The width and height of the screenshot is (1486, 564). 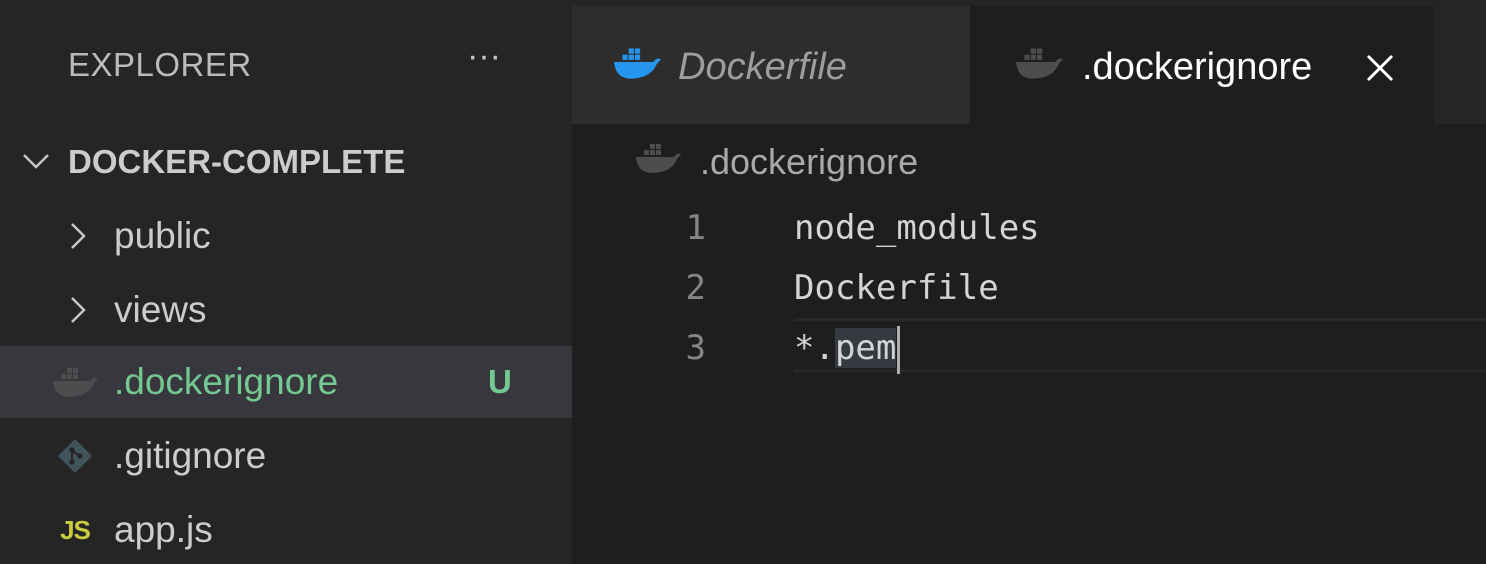 What do you see at coordinates (1029, 348) in the screenshot?
I see `code-line: 3 *.pem` at bounding box center [1029, 348].